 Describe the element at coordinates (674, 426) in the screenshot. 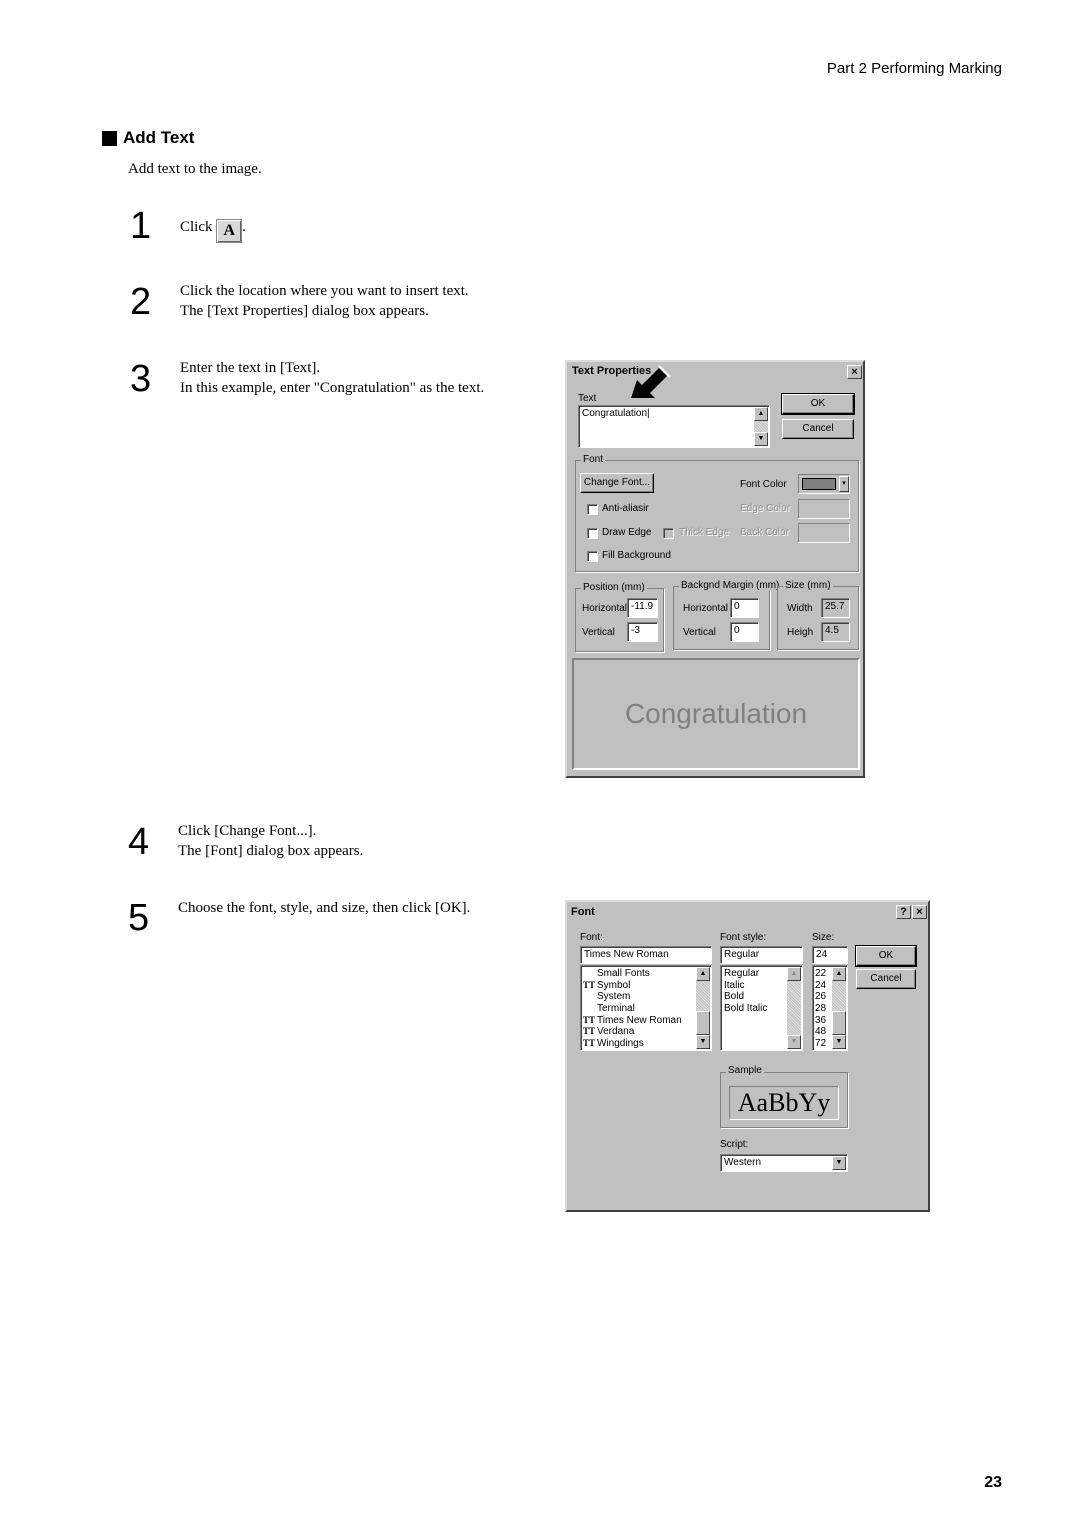

I see `text-input: Congratulation|` at that location.